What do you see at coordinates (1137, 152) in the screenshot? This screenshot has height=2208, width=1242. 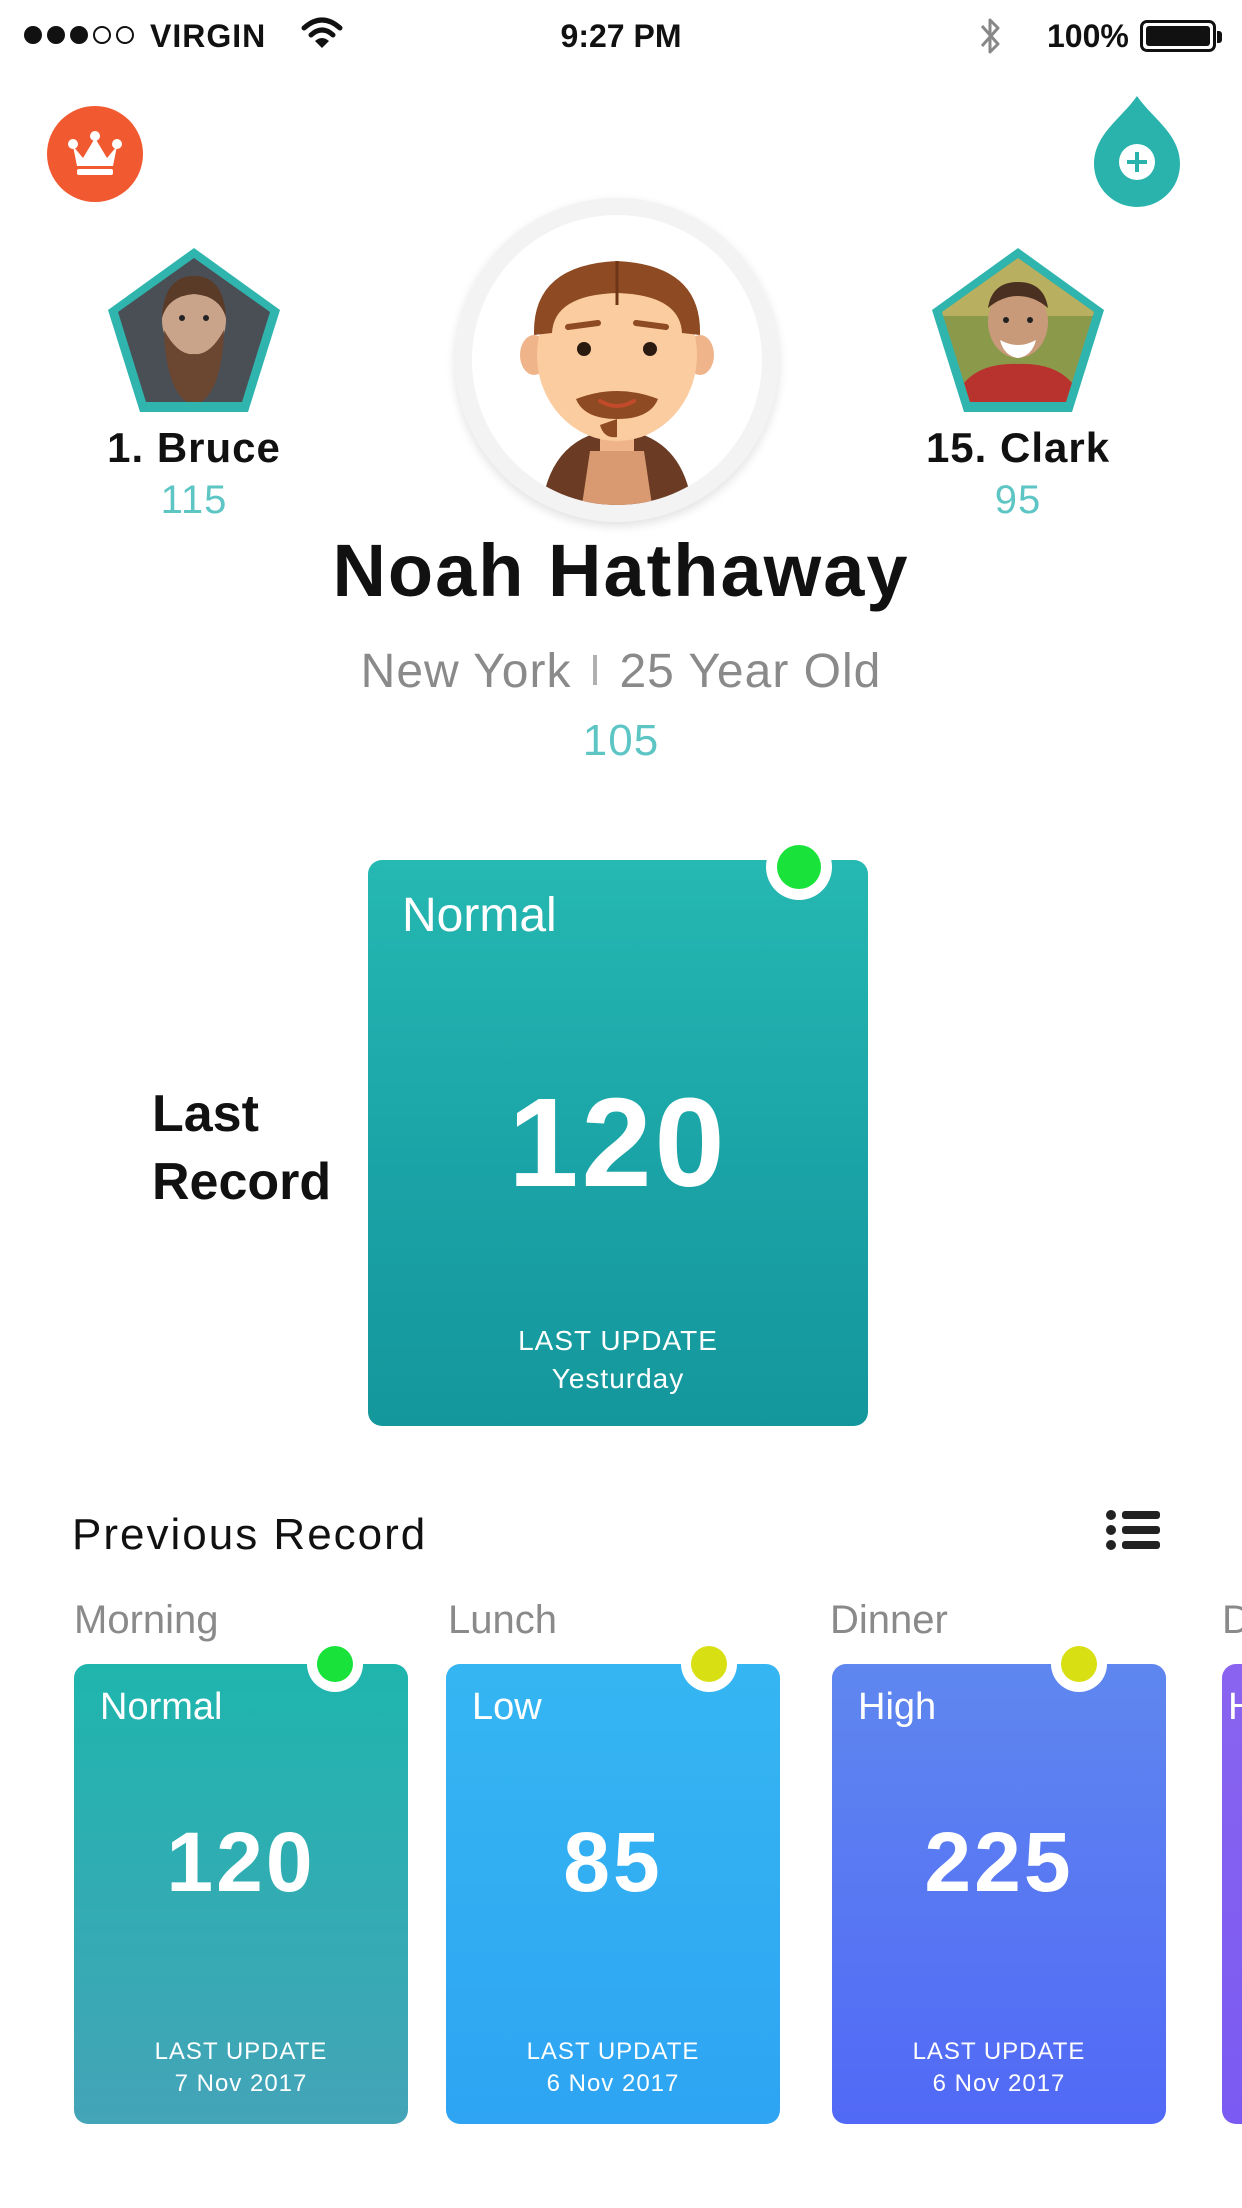 I see `add-record-button` at bounding box center [1137, 152].